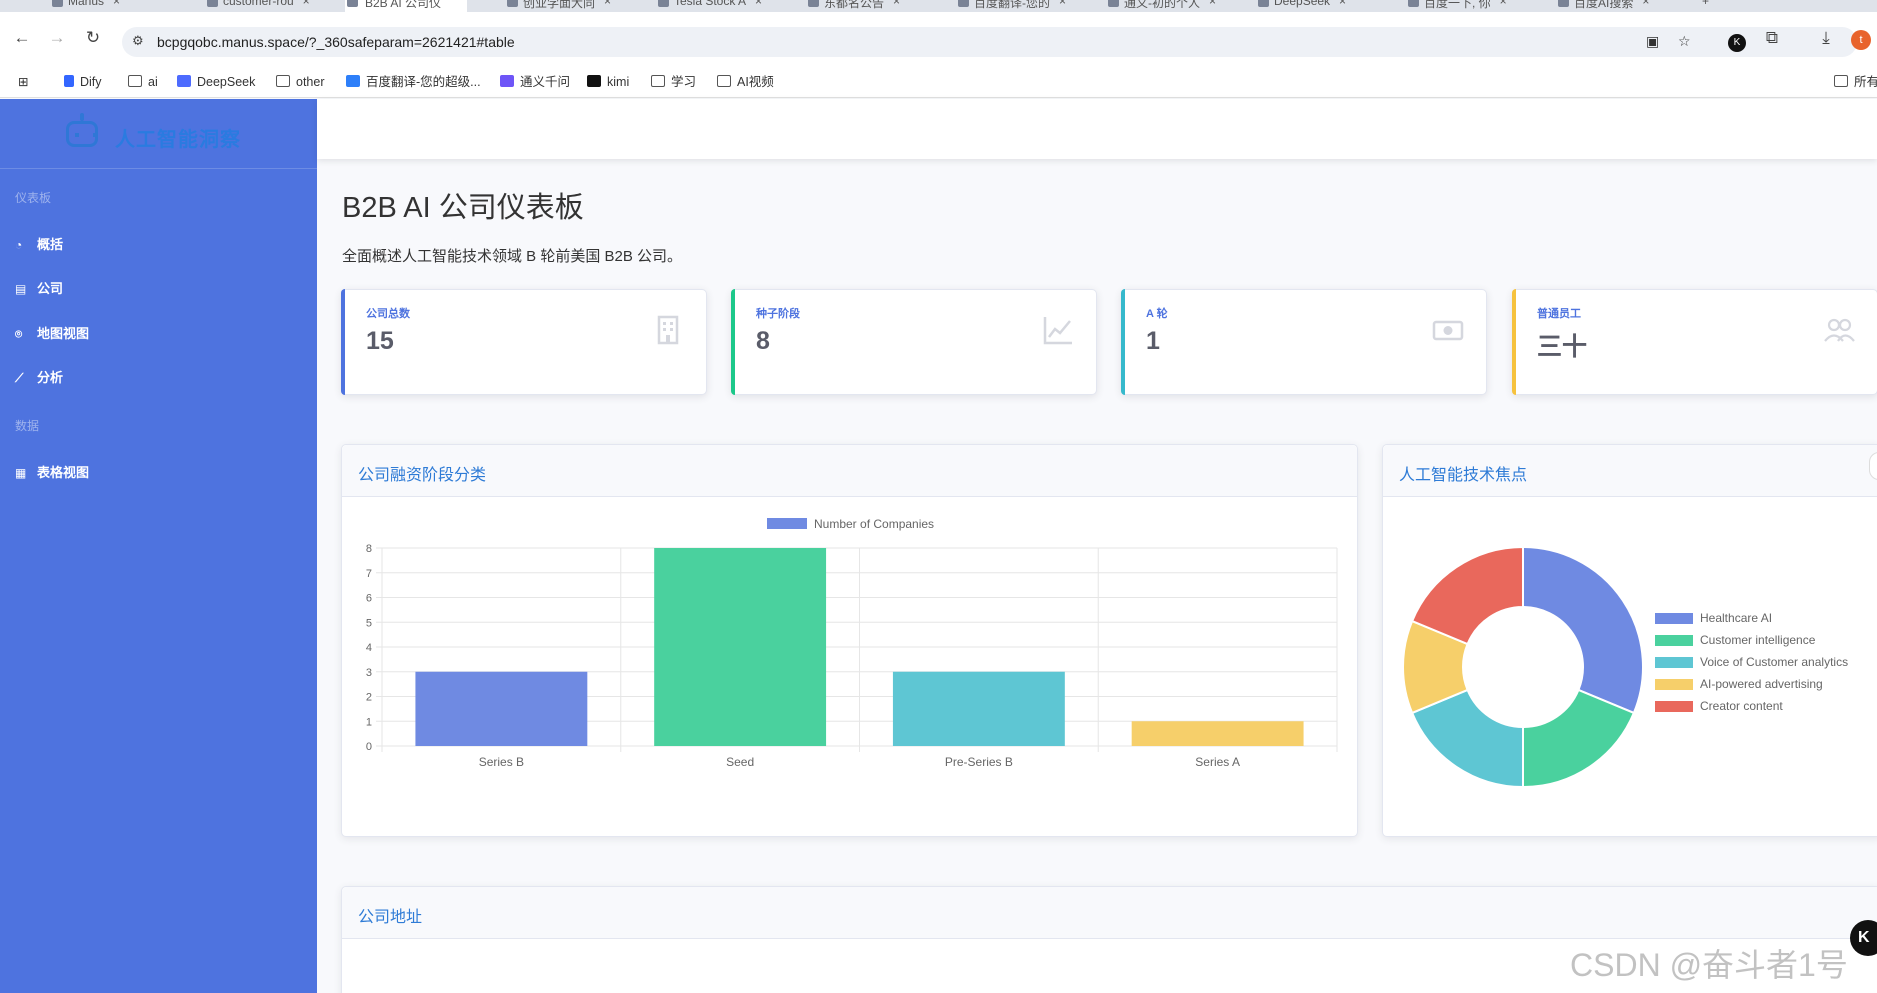  I want to click on translate-icon: ▣, so click(1652, 41).